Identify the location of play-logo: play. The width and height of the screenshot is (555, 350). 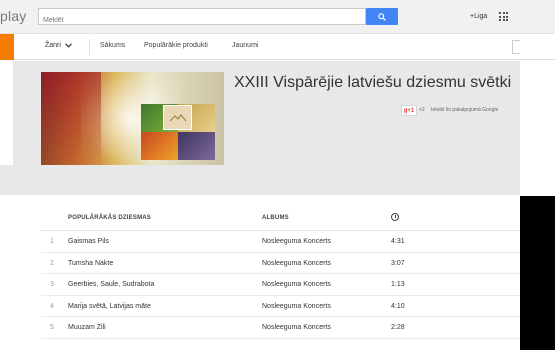
(13, 16).